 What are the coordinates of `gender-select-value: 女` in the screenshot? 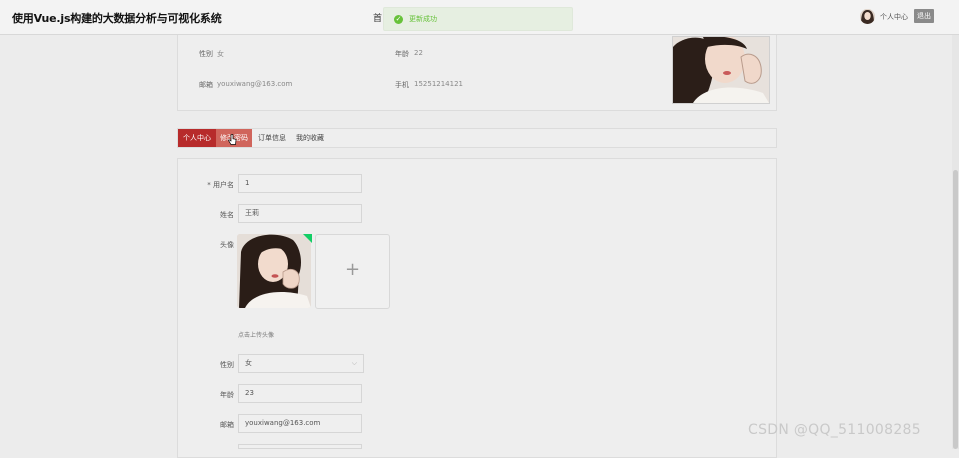 It's located at (248, 363).